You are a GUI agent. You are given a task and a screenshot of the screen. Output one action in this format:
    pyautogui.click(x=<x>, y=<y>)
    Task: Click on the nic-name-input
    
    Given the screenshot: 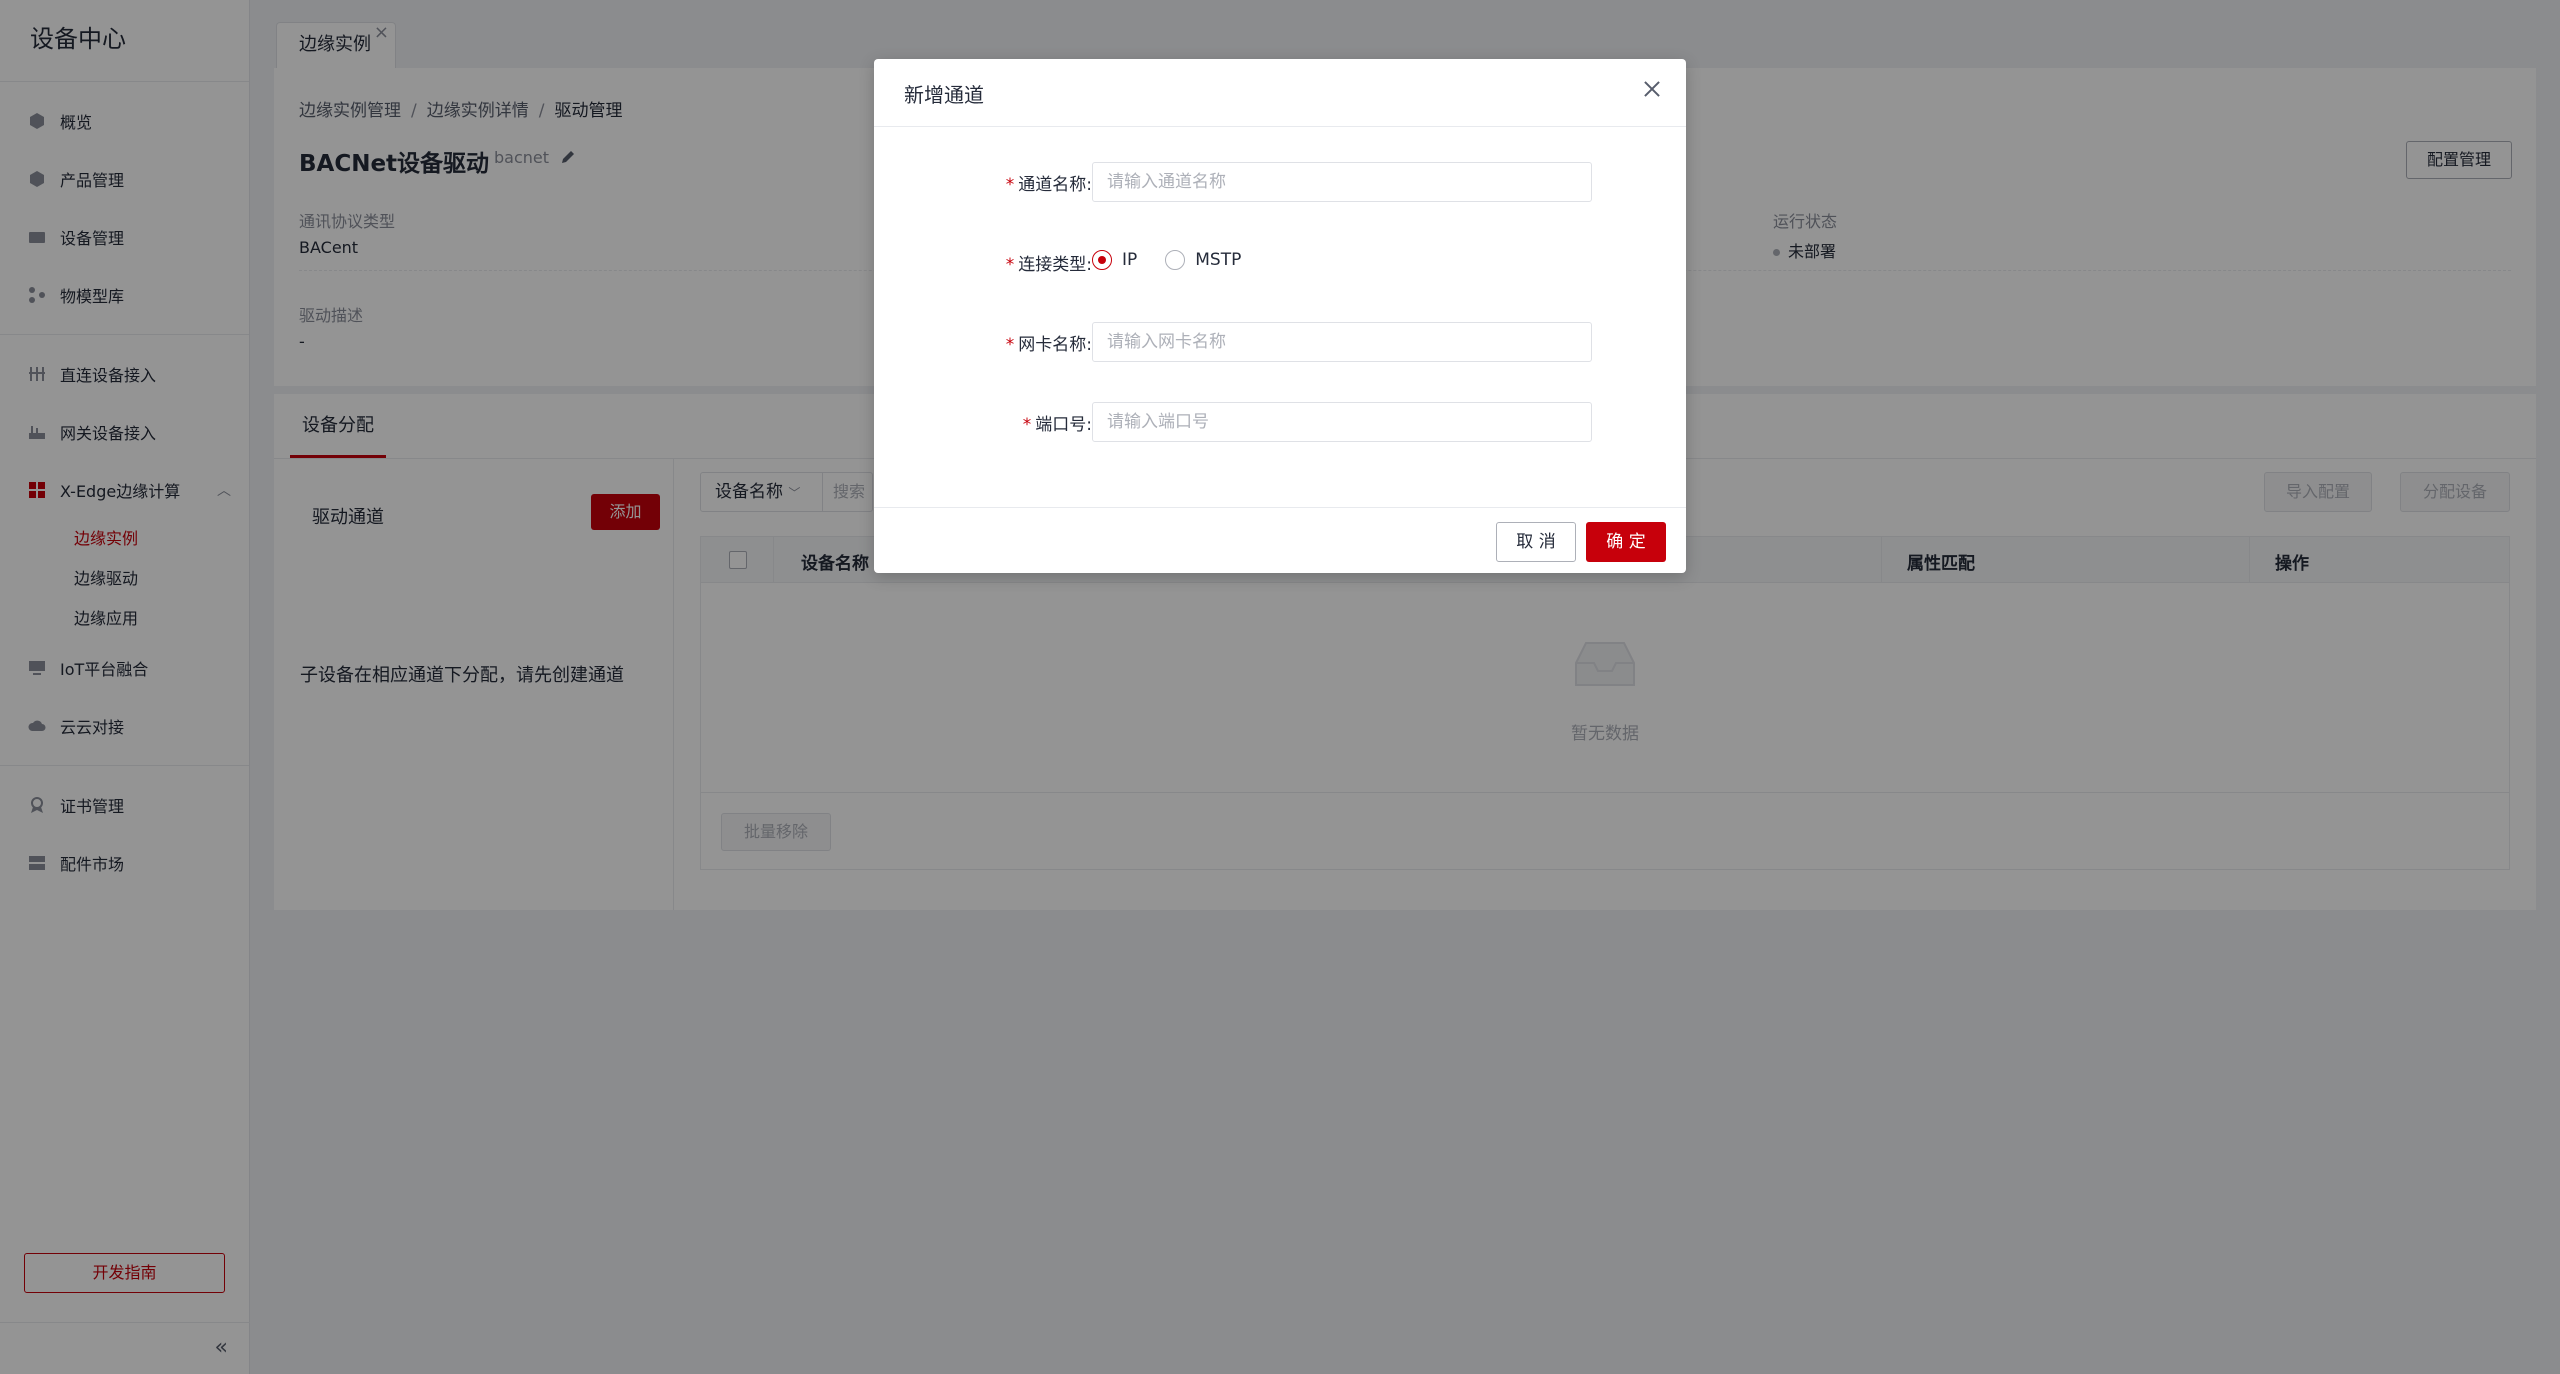 What is the action you would take?
    pyautogui.click(x=1342, y=342)
    